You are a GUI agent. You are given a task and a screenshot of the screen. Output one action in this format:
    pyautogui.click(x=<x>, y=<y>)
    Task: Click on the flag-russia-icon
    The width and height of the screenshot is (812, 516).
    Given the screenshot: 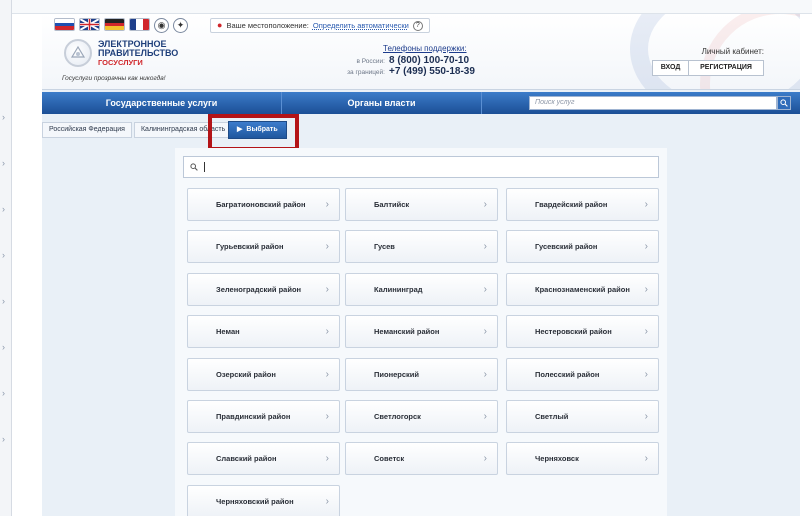 What is the action you would take?
    pyautogui.click(x=64, y=24)
    